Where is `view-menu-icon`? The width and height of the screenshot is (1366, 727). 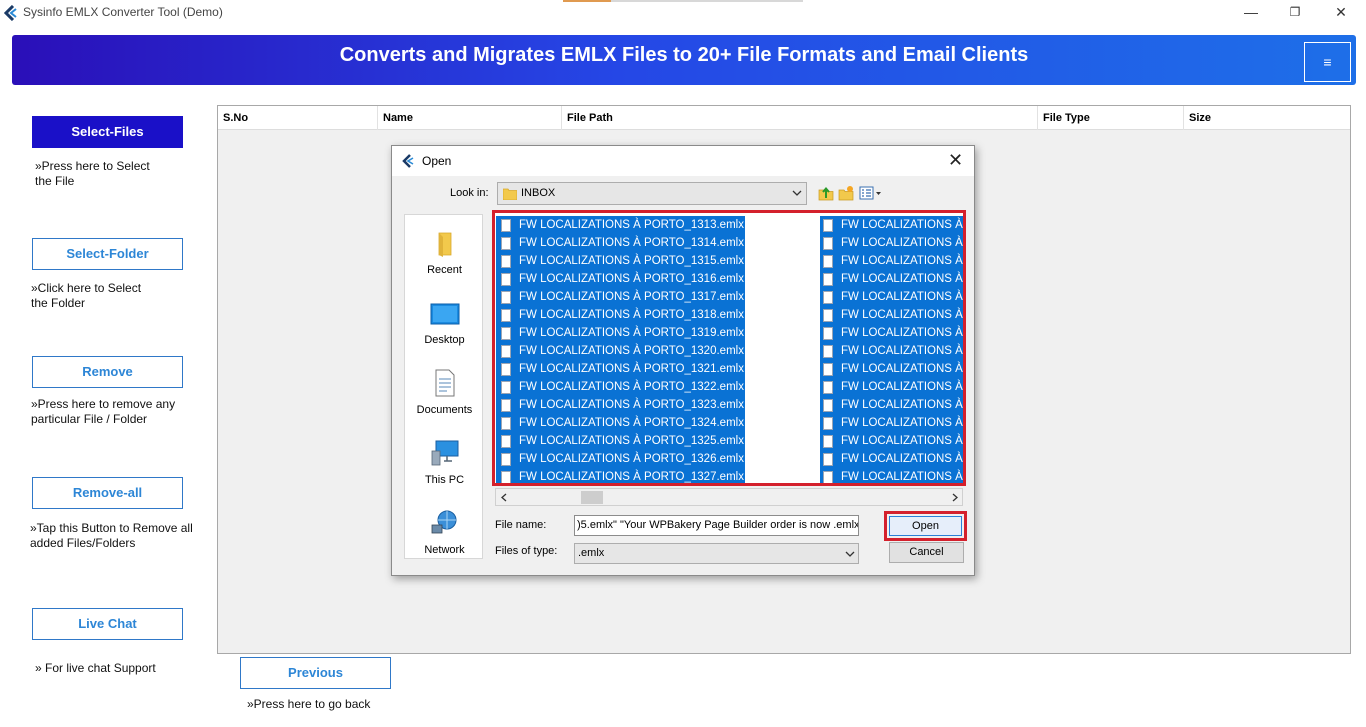
view-menu-icon is located at coordinates (871, 193).